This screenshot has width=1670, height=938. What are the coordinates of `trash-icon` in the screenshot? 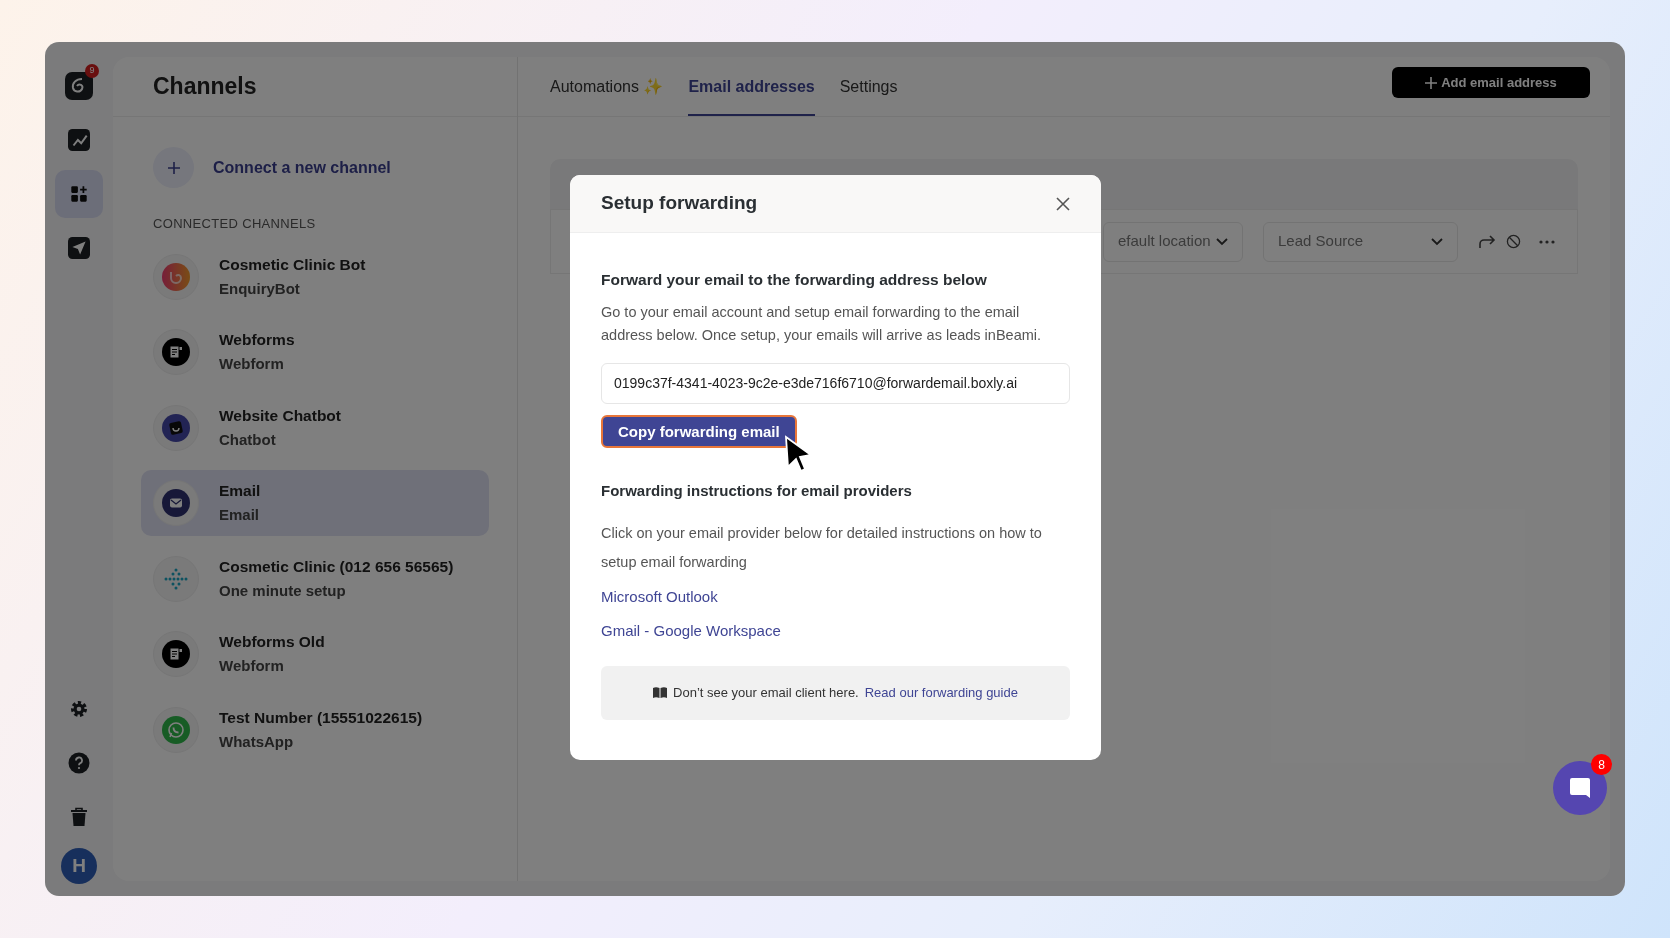 It's located at (79, 817).